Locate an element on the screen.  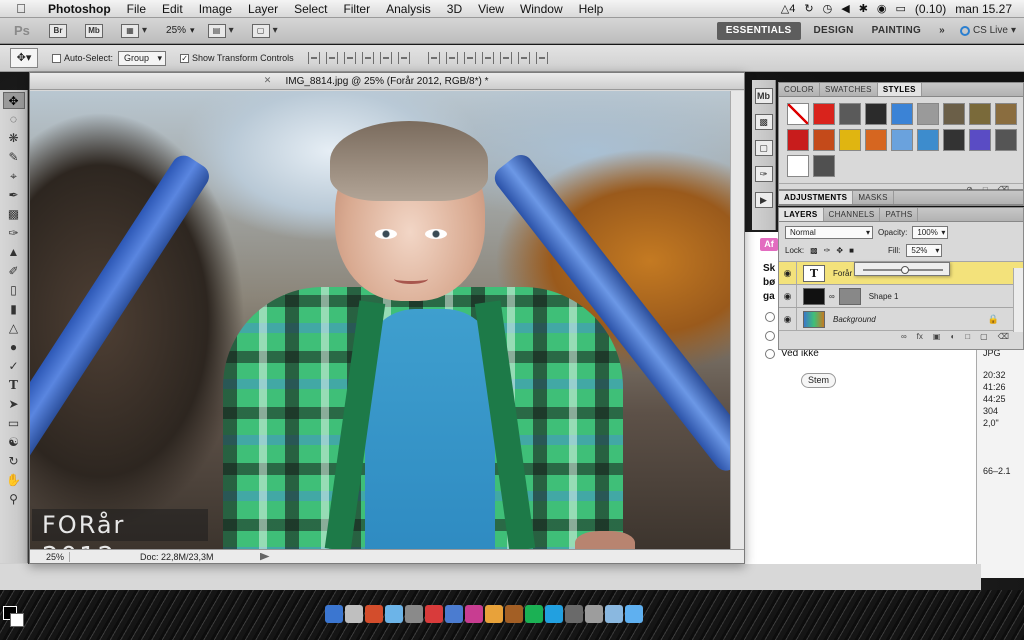
menubar-clock: man 15.27 is located at coordinates (983, 9).